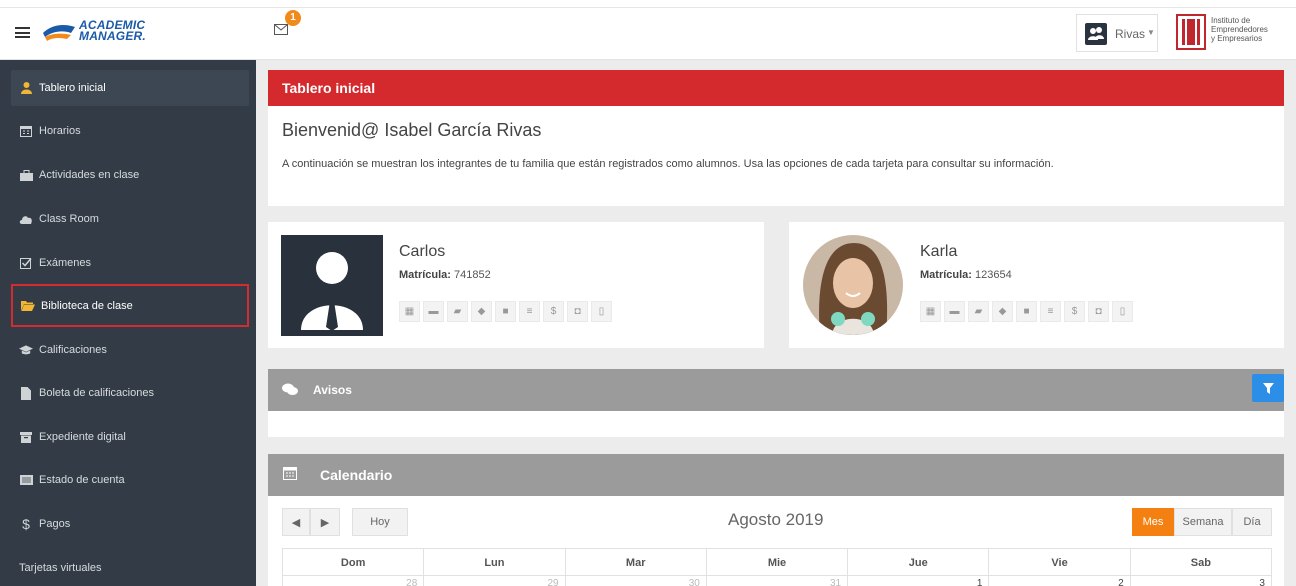  I want to click on calendar-month-label: Agosto 2019, so click(776, 519).